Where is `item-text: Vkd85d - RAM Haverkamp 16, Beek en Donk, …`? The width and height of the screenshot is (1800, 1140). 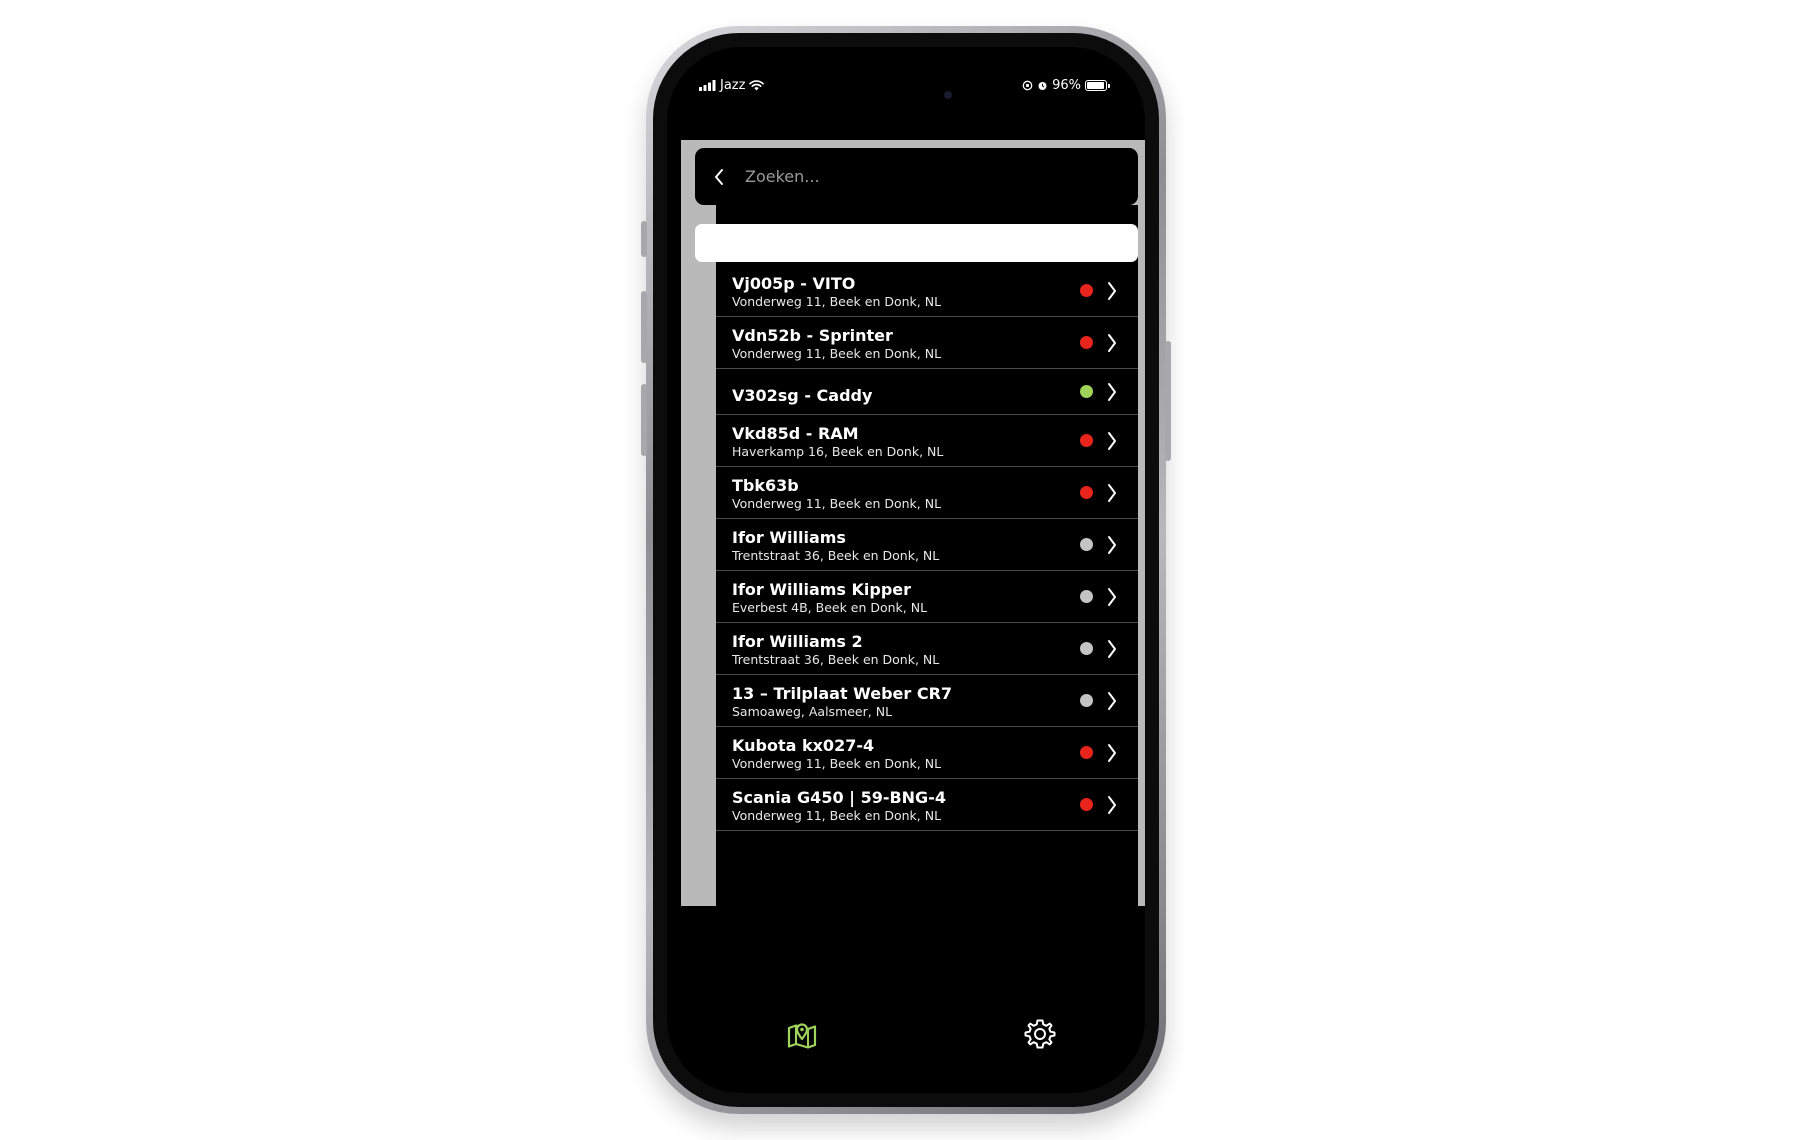 item-text: Vkd85d - RAM Haverkamp 16, Beek en Donk, … is located at coordinates (900, 442).